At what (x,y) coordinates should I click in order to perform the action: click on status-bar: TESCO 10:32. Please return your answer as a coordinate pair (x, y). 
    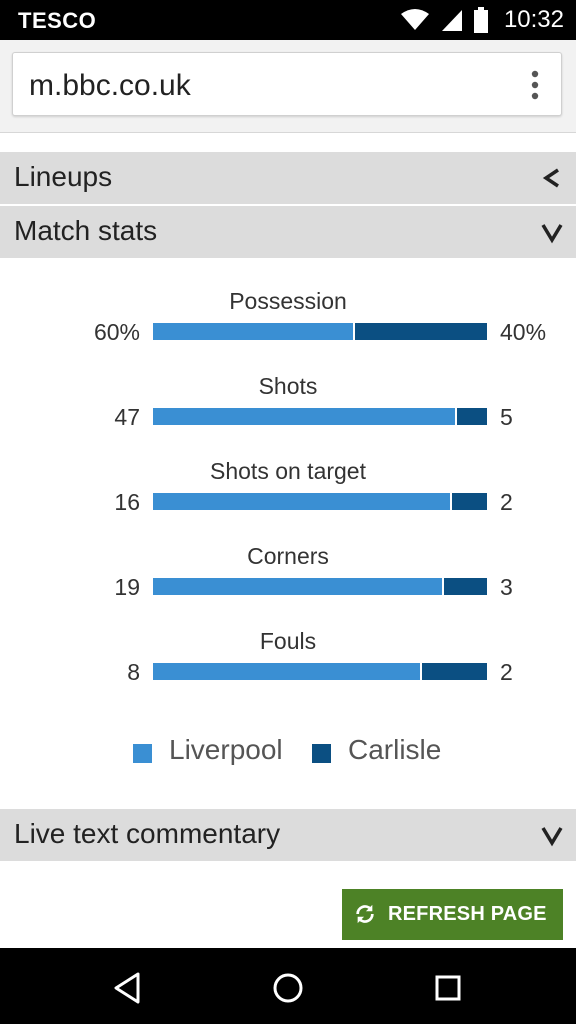
    Looking at the image, I should click on (288, 20).